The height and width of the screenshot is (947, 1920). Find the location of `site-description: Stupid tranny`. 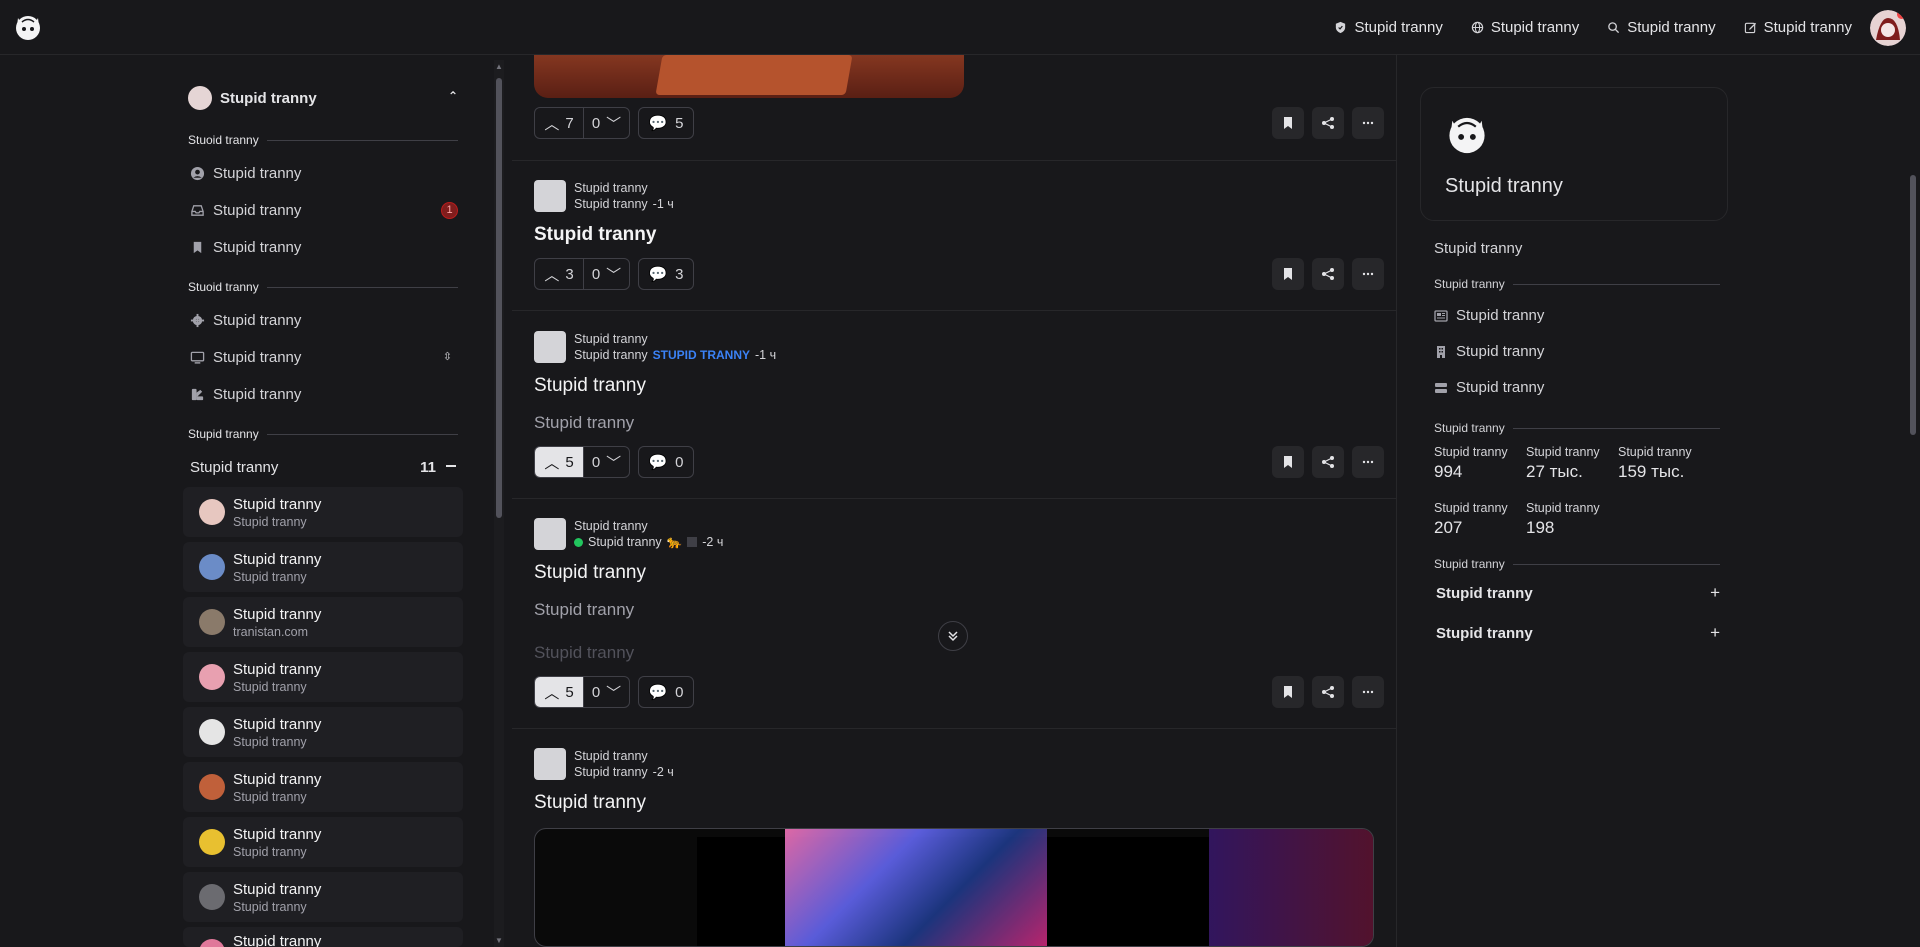

site-description: Stupid tranny is located at coordinates (1478, 248).